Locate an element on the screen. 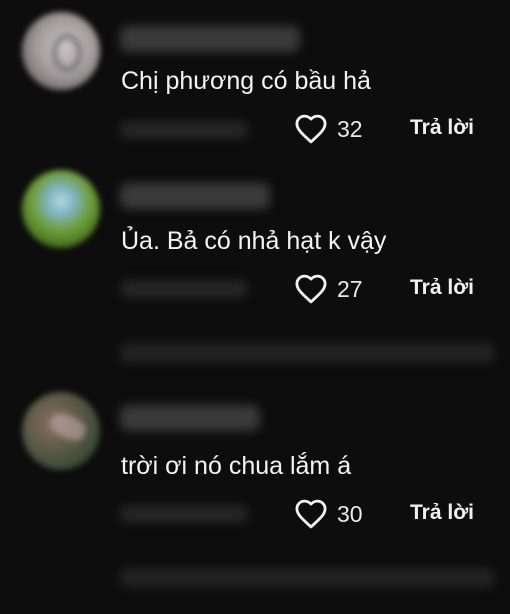 Image resolution: width=510 pixels, height=614 pixels. comment-text: trời ơi nó chua lắm á is located at coordinates (236, 466).